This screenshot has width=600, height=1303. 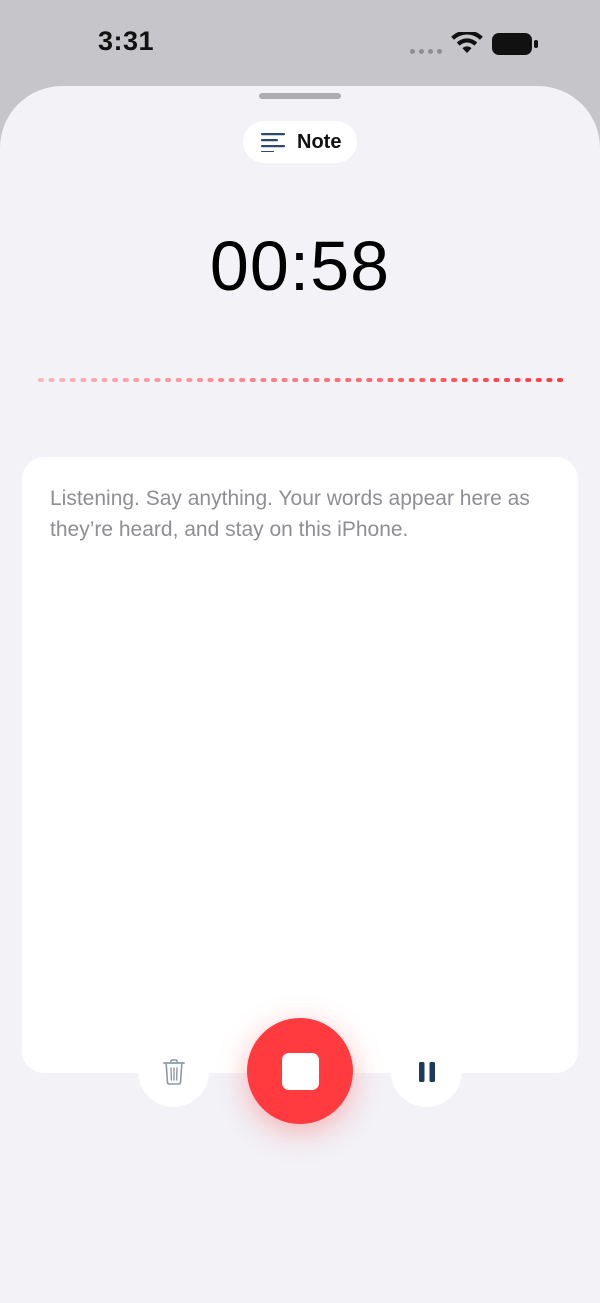 I want to click on status-time: 3:31, so click(x=126, y=41).